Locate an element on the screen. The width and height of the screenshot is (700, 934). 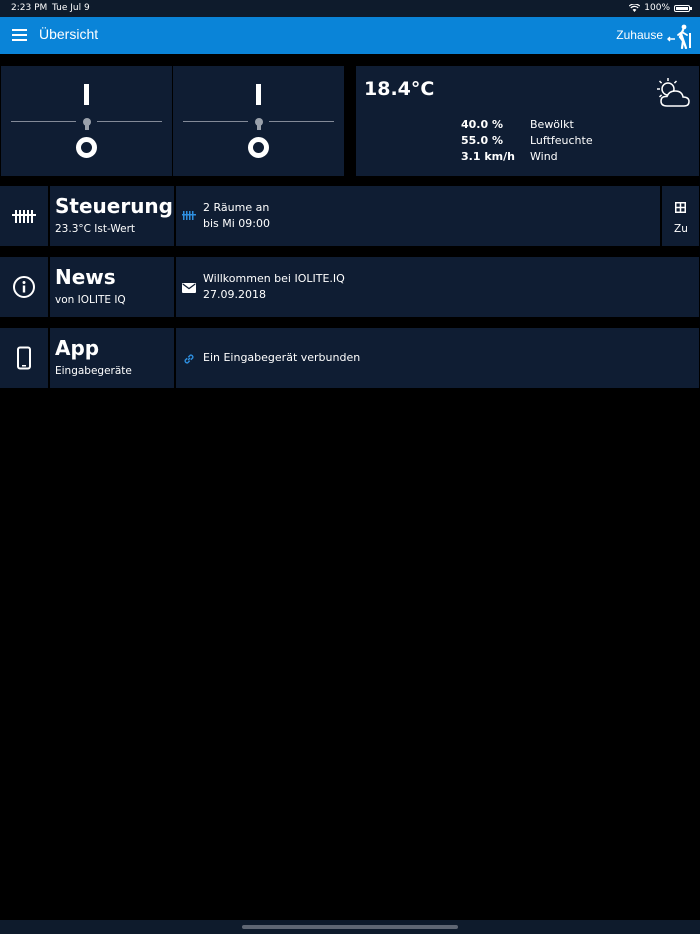
status-time: 2:23 PM is located at coordinates (29, 8).